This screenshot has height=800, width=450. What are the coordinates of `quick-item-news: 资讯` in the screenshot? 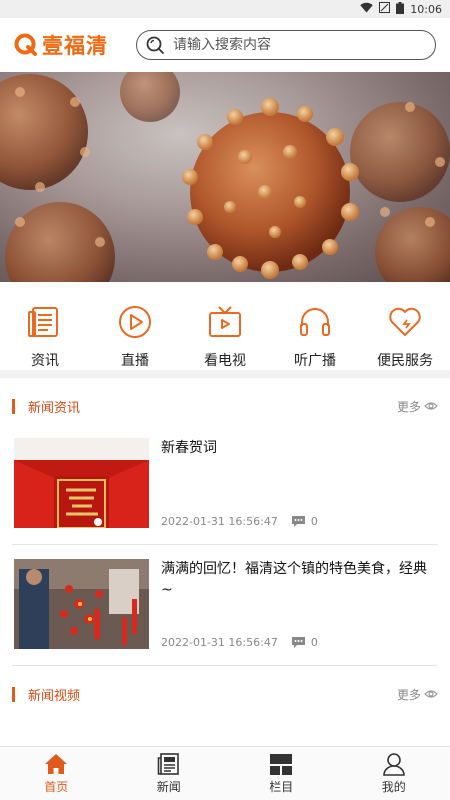 It's located at (45, 337).